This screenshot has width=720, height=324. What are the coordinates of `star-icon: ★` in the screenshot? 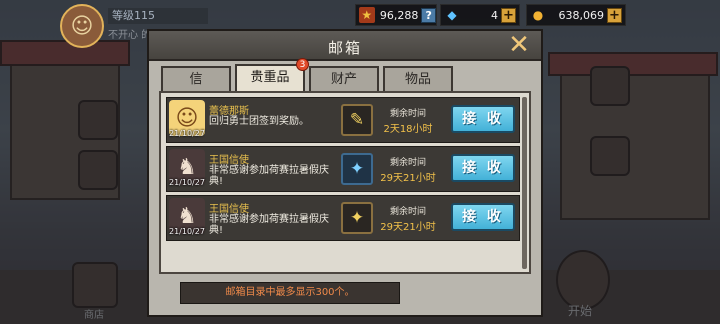 It's located at (367, 15).